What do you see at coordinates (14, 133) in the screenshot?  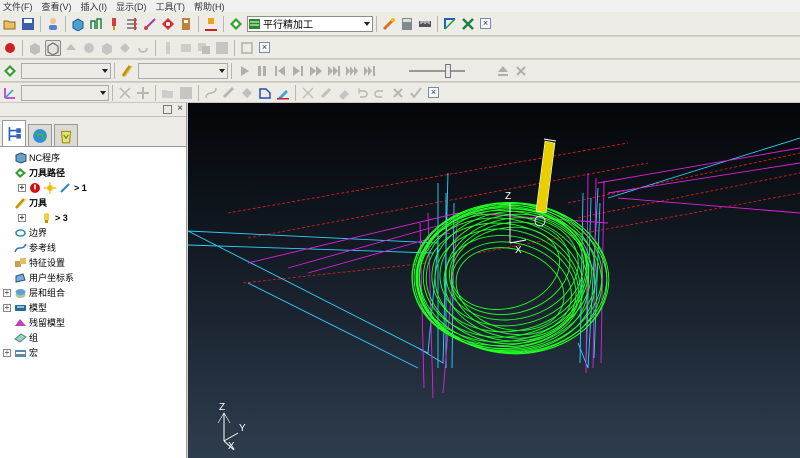 I see `tab-explorer` at bounding box center [14, 133].